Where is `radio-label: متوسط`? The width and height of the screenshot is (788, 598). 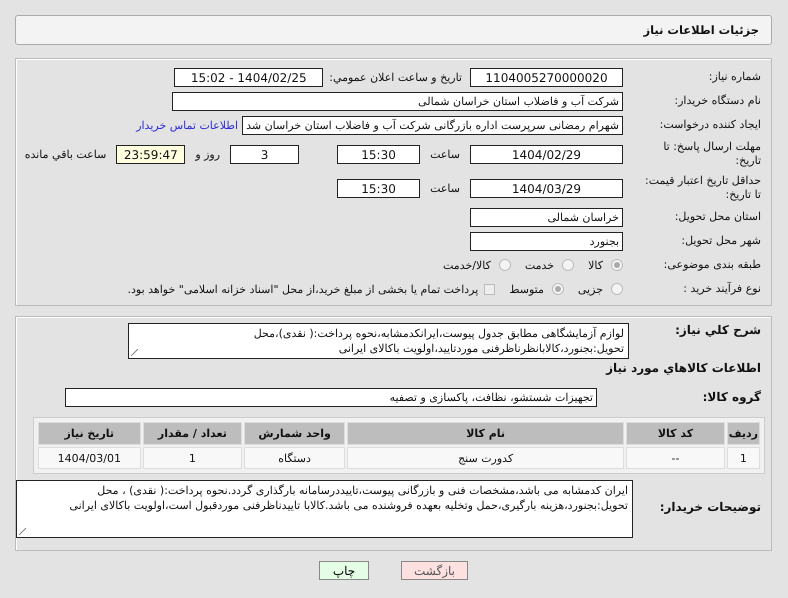 radio-label: متوسط is located at coordinates (526, 289).